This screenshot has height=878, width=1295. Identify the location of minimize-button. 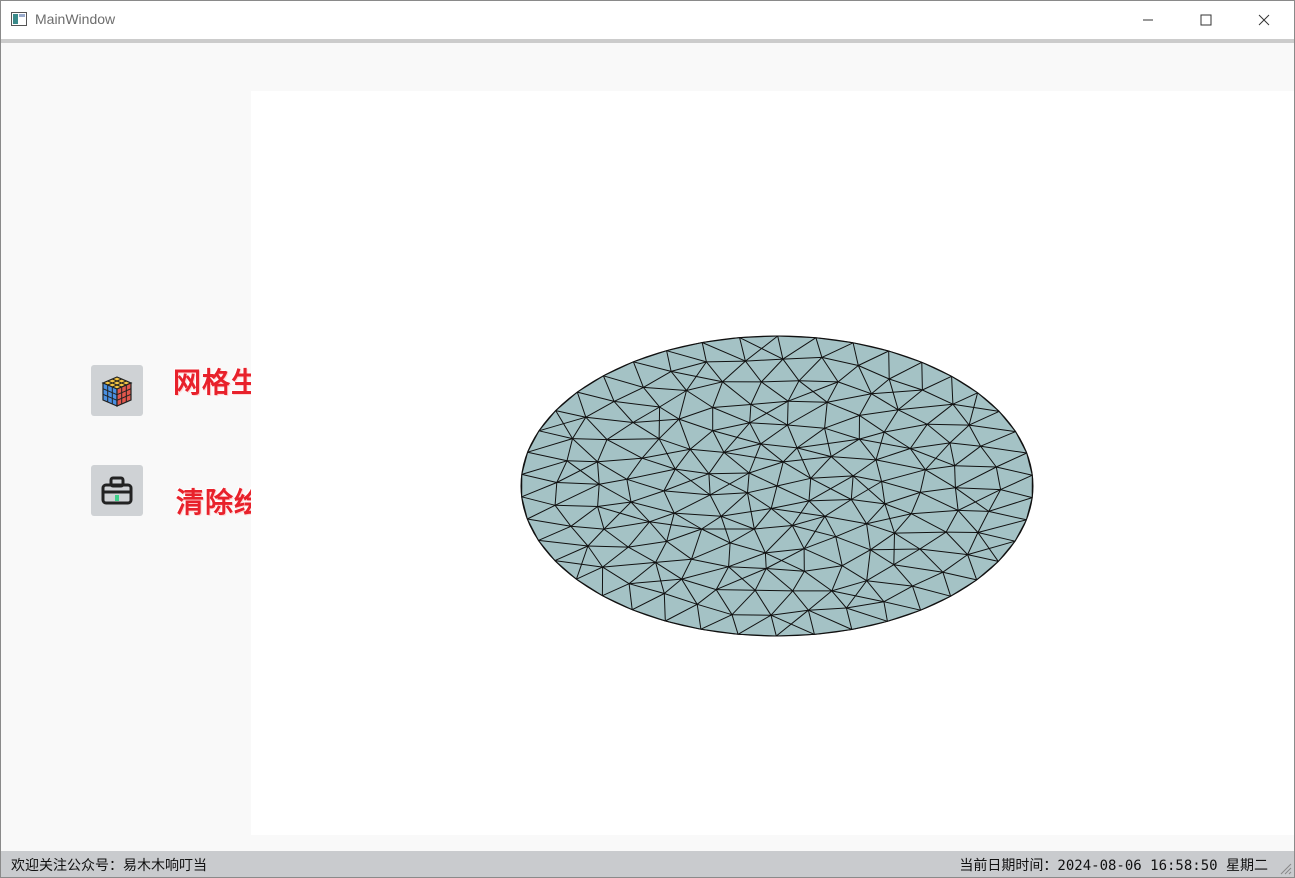
(1148, 20).